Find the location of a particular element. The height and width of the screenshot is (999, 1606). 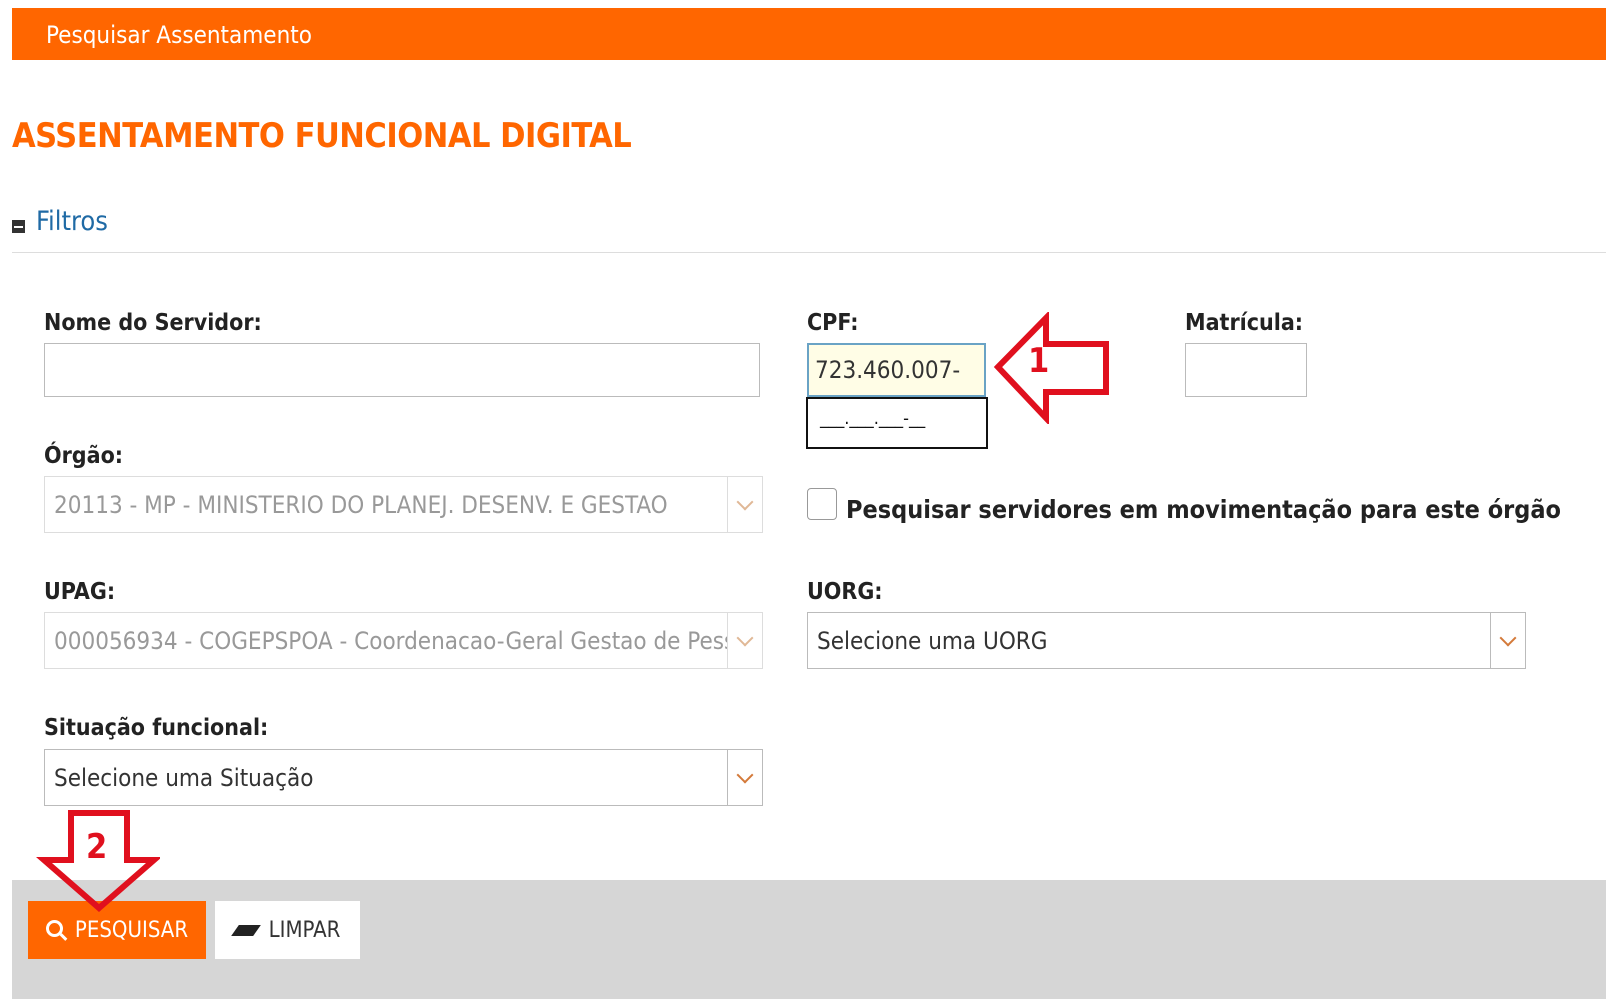

annotation-number-2: 2 is located at coordinates (97, 847).